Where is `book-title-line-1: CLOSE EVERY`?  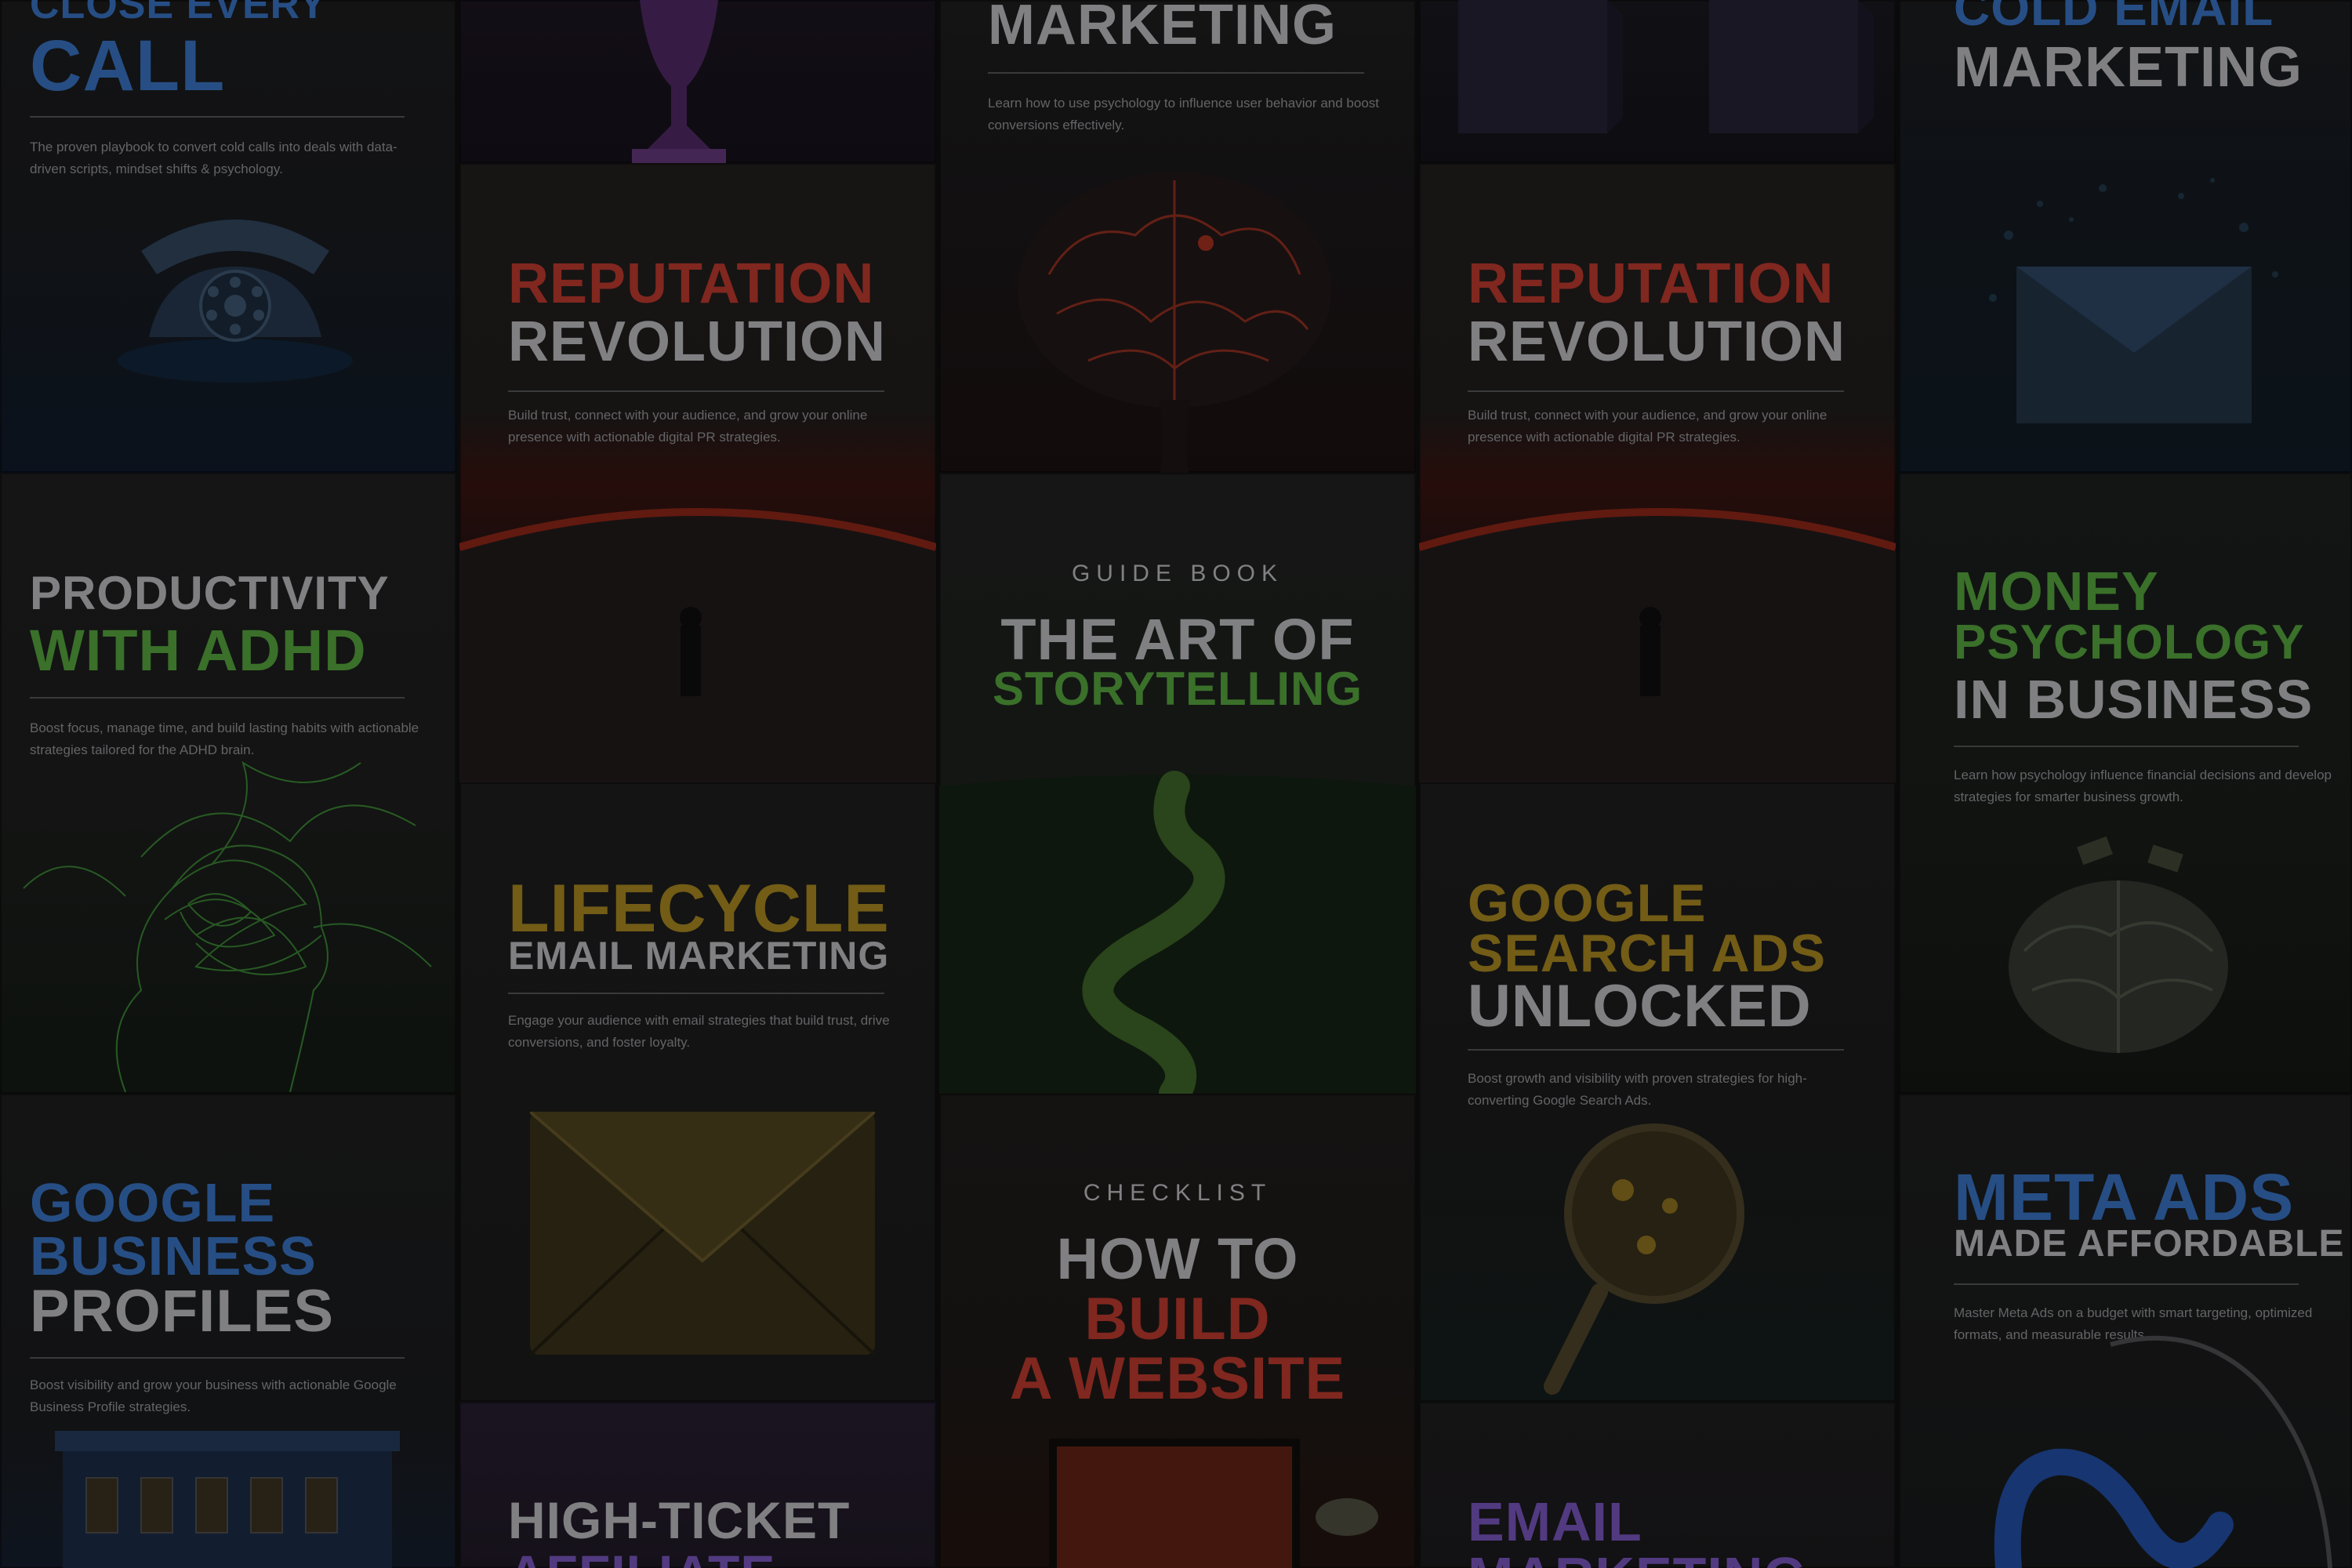
book-title-line-1: CLOSE EVERY is located at coordinates (178, 13).